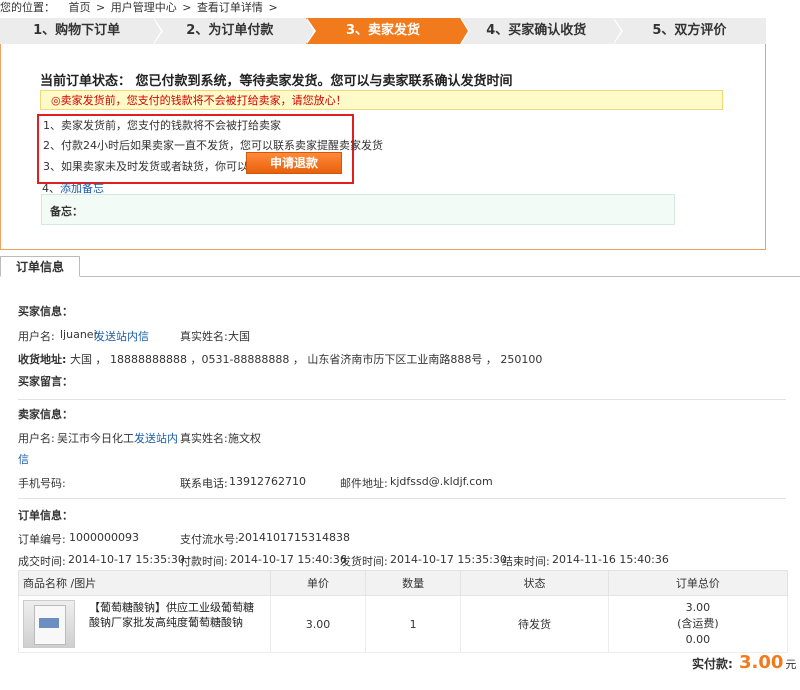 This screenshot has height=690, width=800. I want to click on actual-payment: 实付款: 3.00 元, so click(744, 662).